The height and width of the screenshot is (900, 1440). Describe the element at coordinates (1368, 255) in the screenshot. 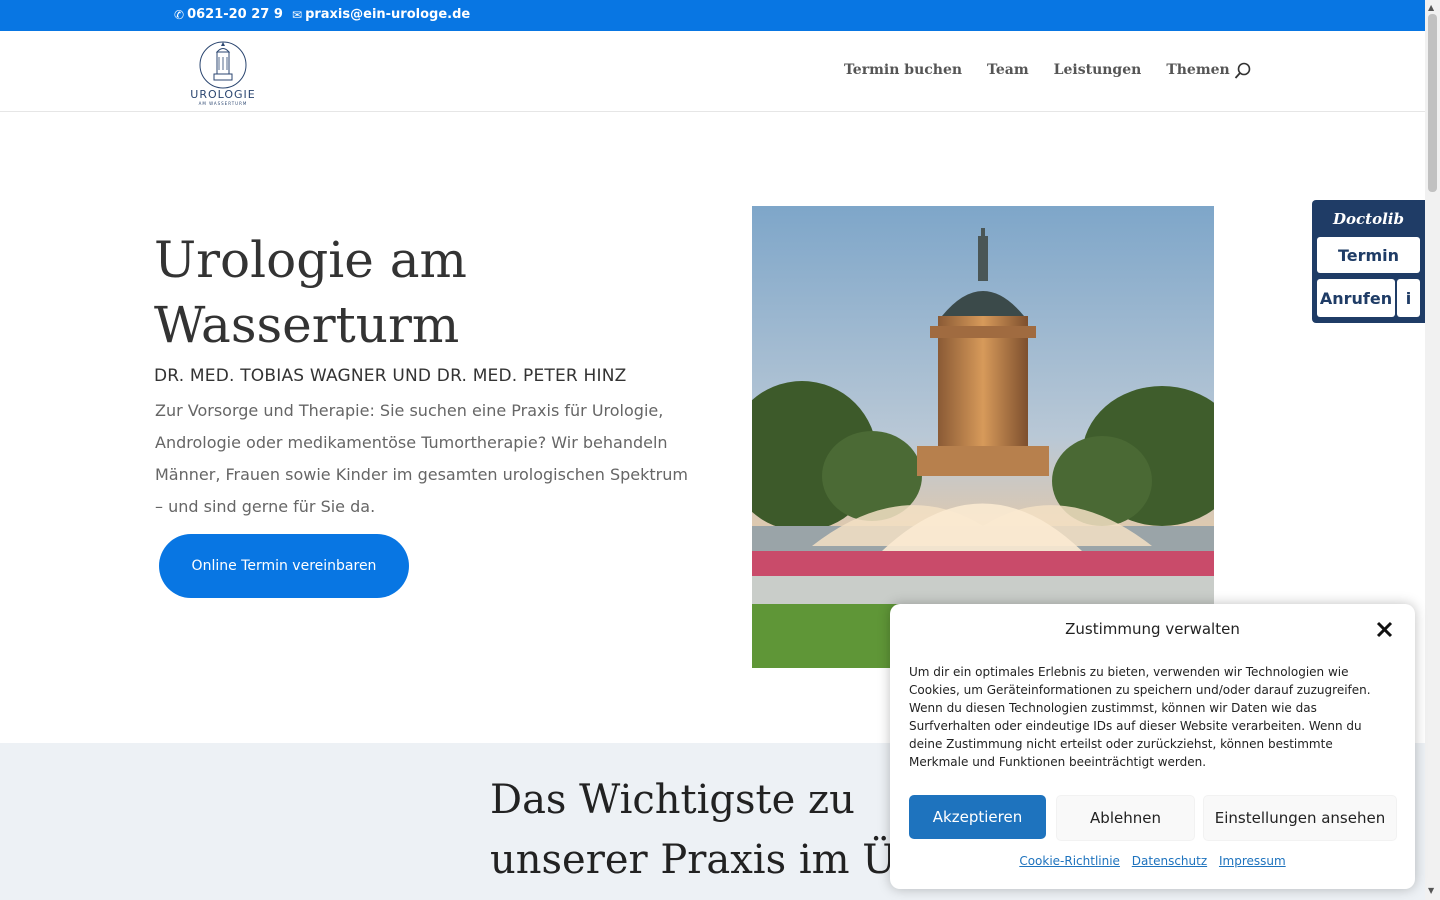

I see `doctolib-termin-button: Termin` at that location.